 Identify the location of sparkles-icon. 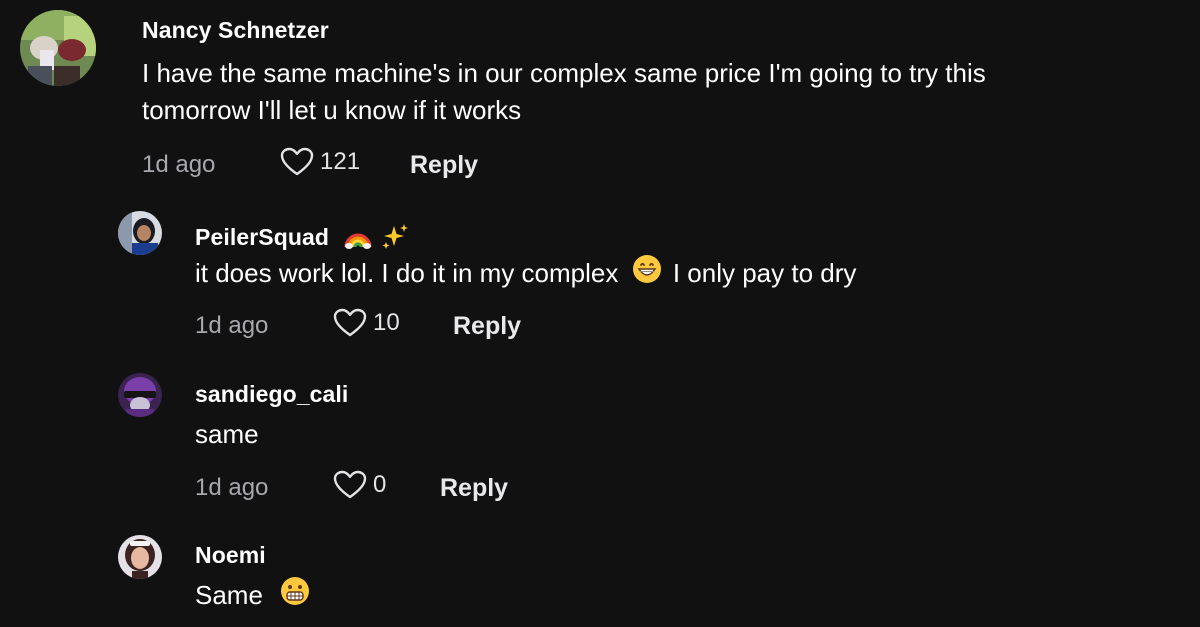
(395, 239).